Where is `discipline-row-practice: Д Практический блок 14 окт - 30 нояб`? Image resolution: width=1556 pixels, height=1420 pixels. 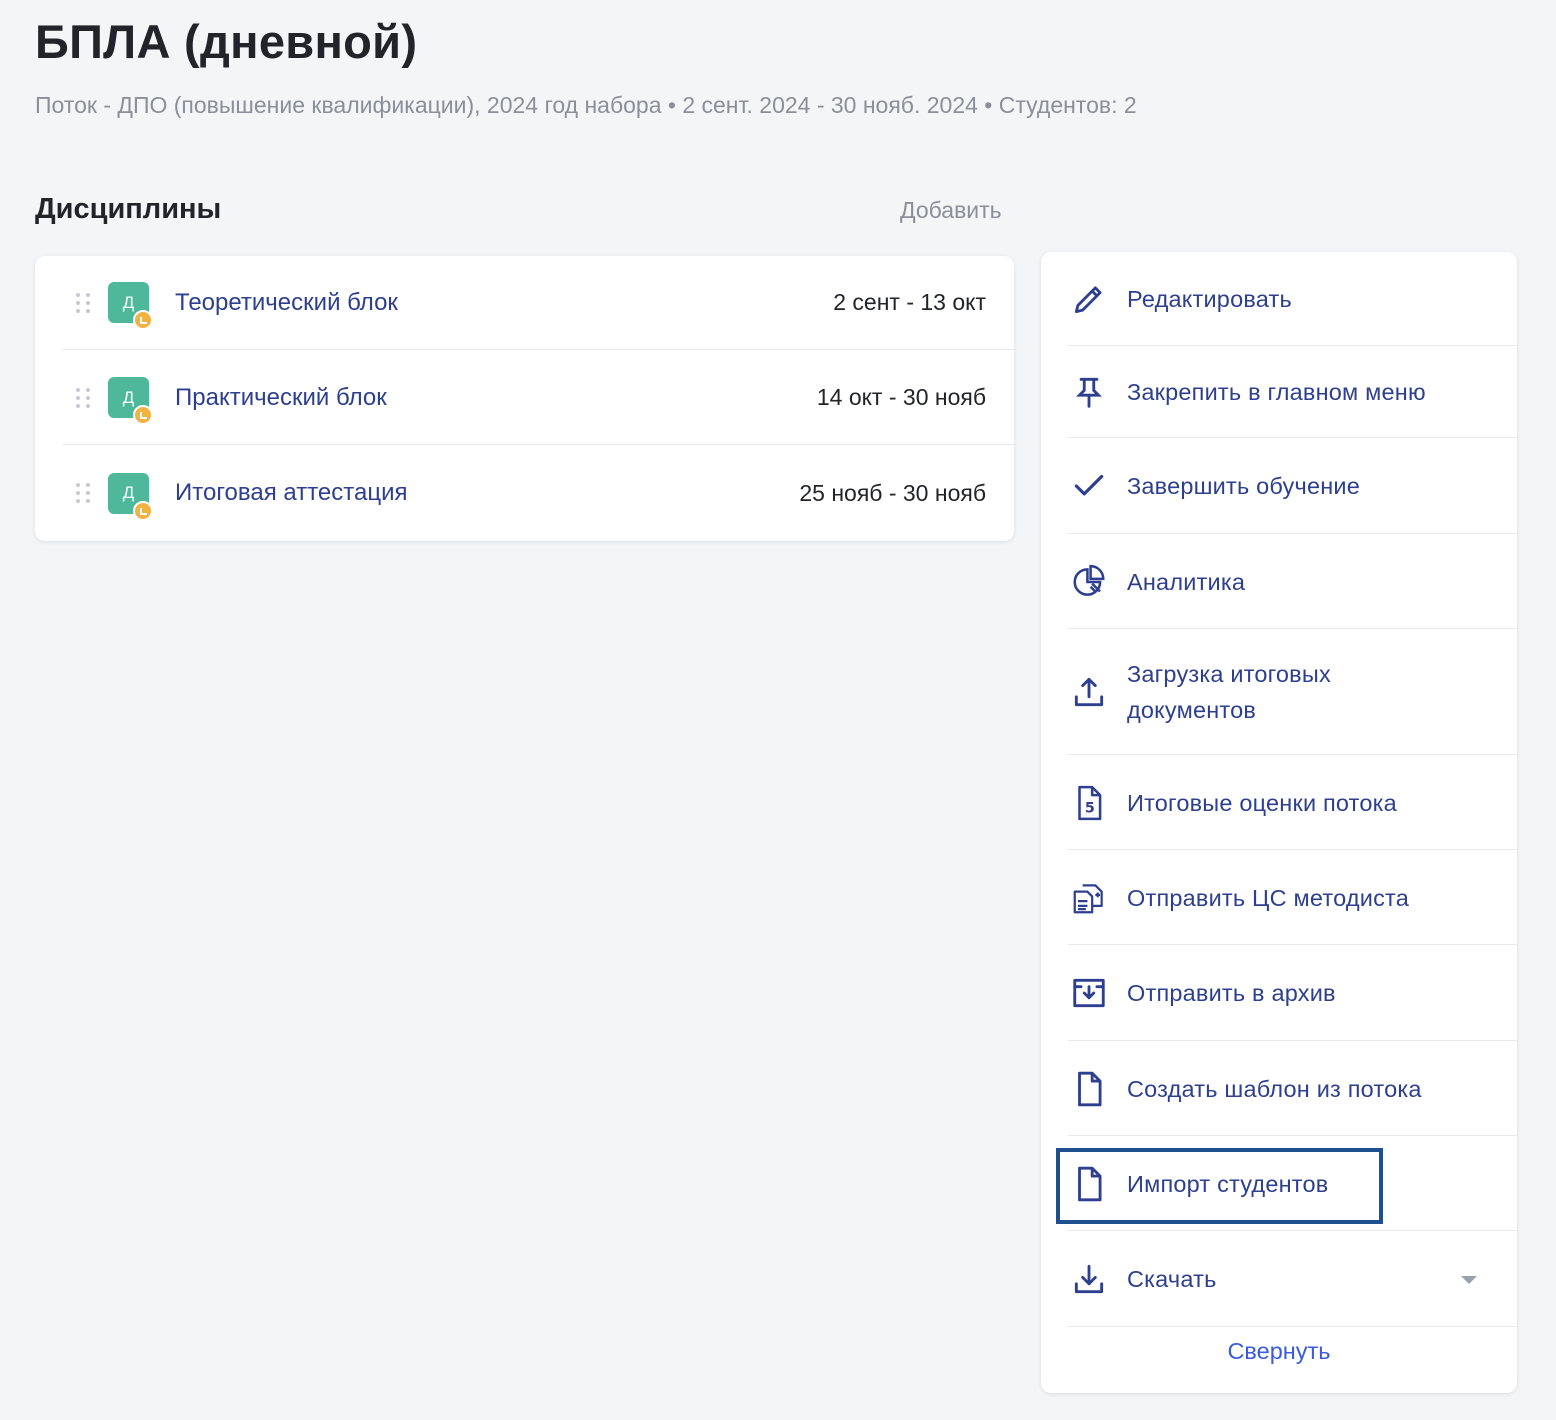
discipline-row-practice: Д Практический блок 14 окт - 30 нояб is located at coordinates (538, 398).